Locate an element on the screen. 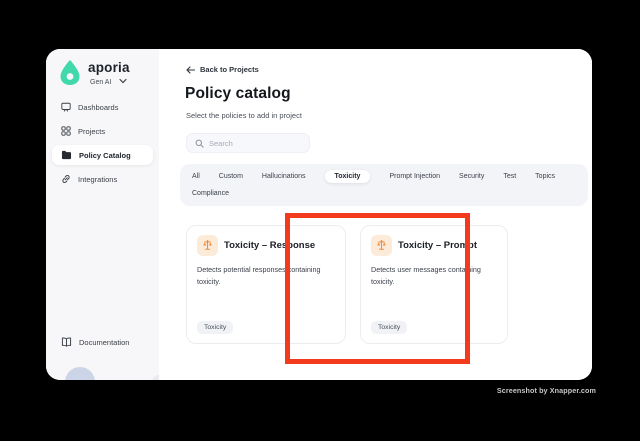 The width and height of the screenshot is (640, 441). tab-topics: Topics is located at coordinates (545, 176).